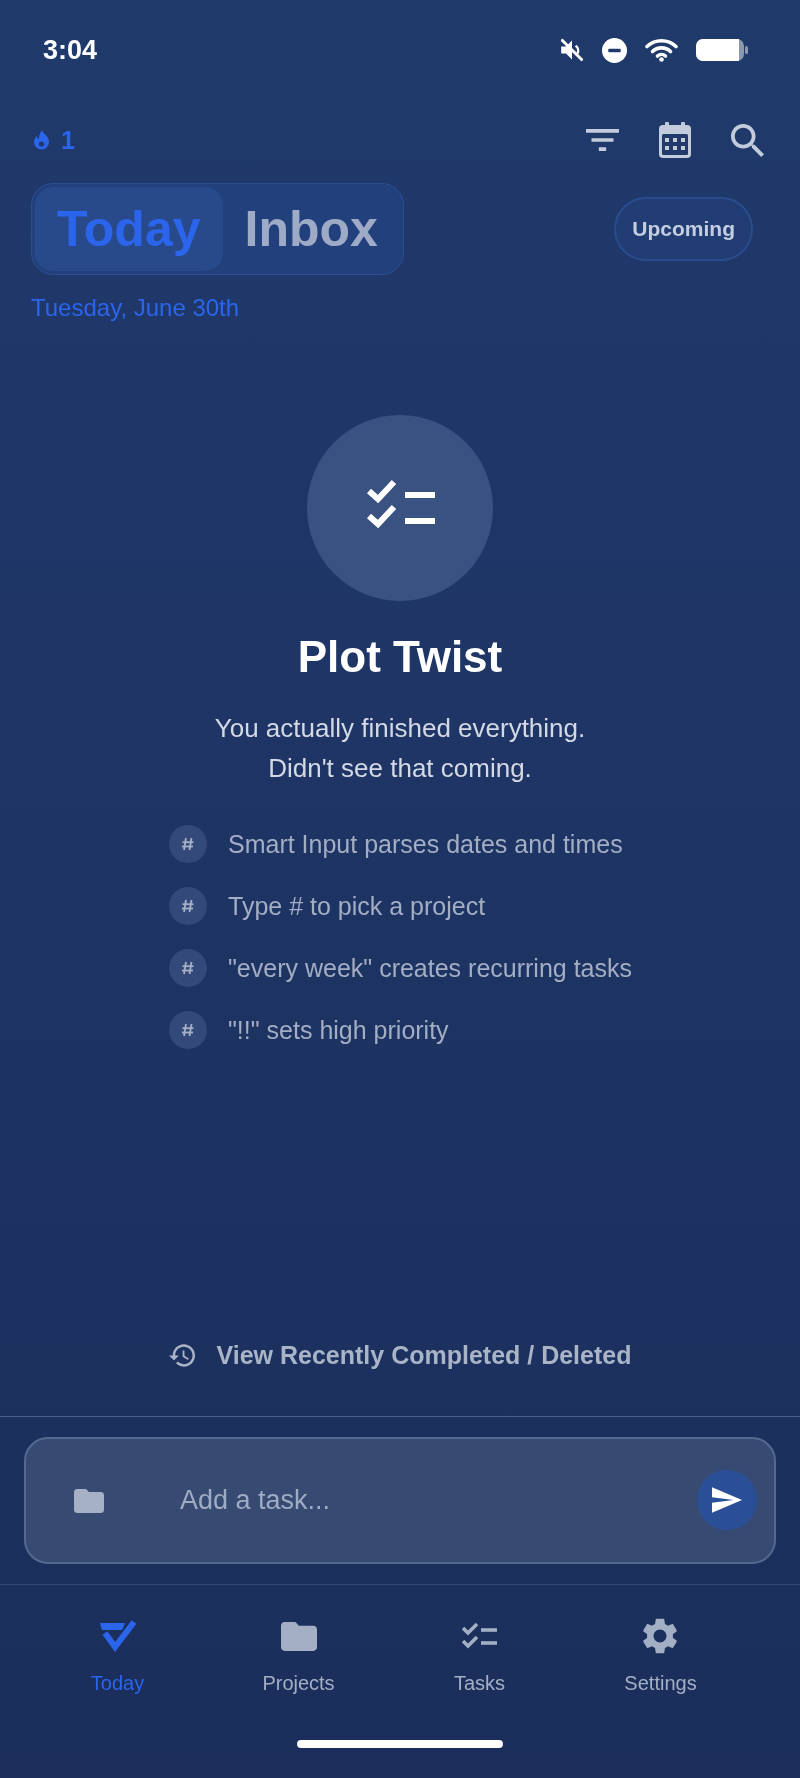  Describe the element at coordinates (747, 140) in the screenshot. I see `search-icon` at that location.